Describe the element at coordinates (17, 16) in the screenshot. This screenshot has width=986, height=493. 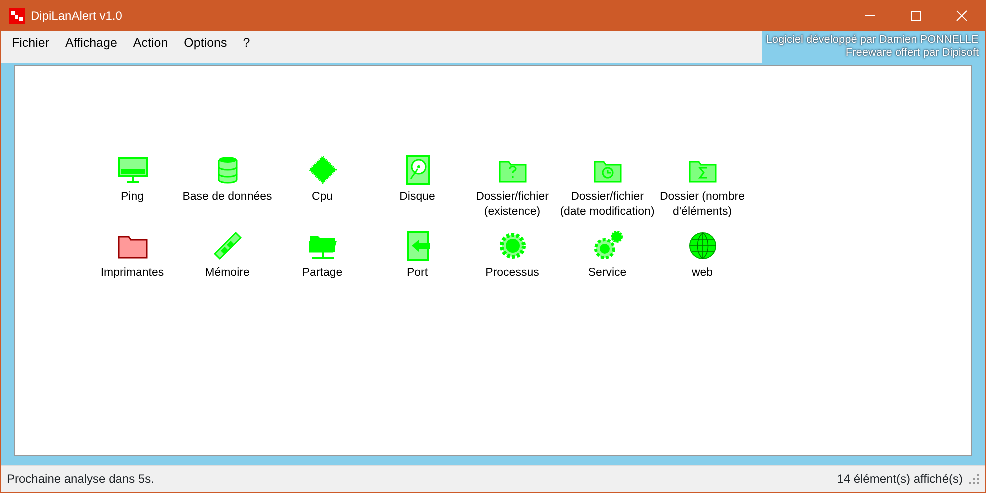
I see `app-icon` at that location.